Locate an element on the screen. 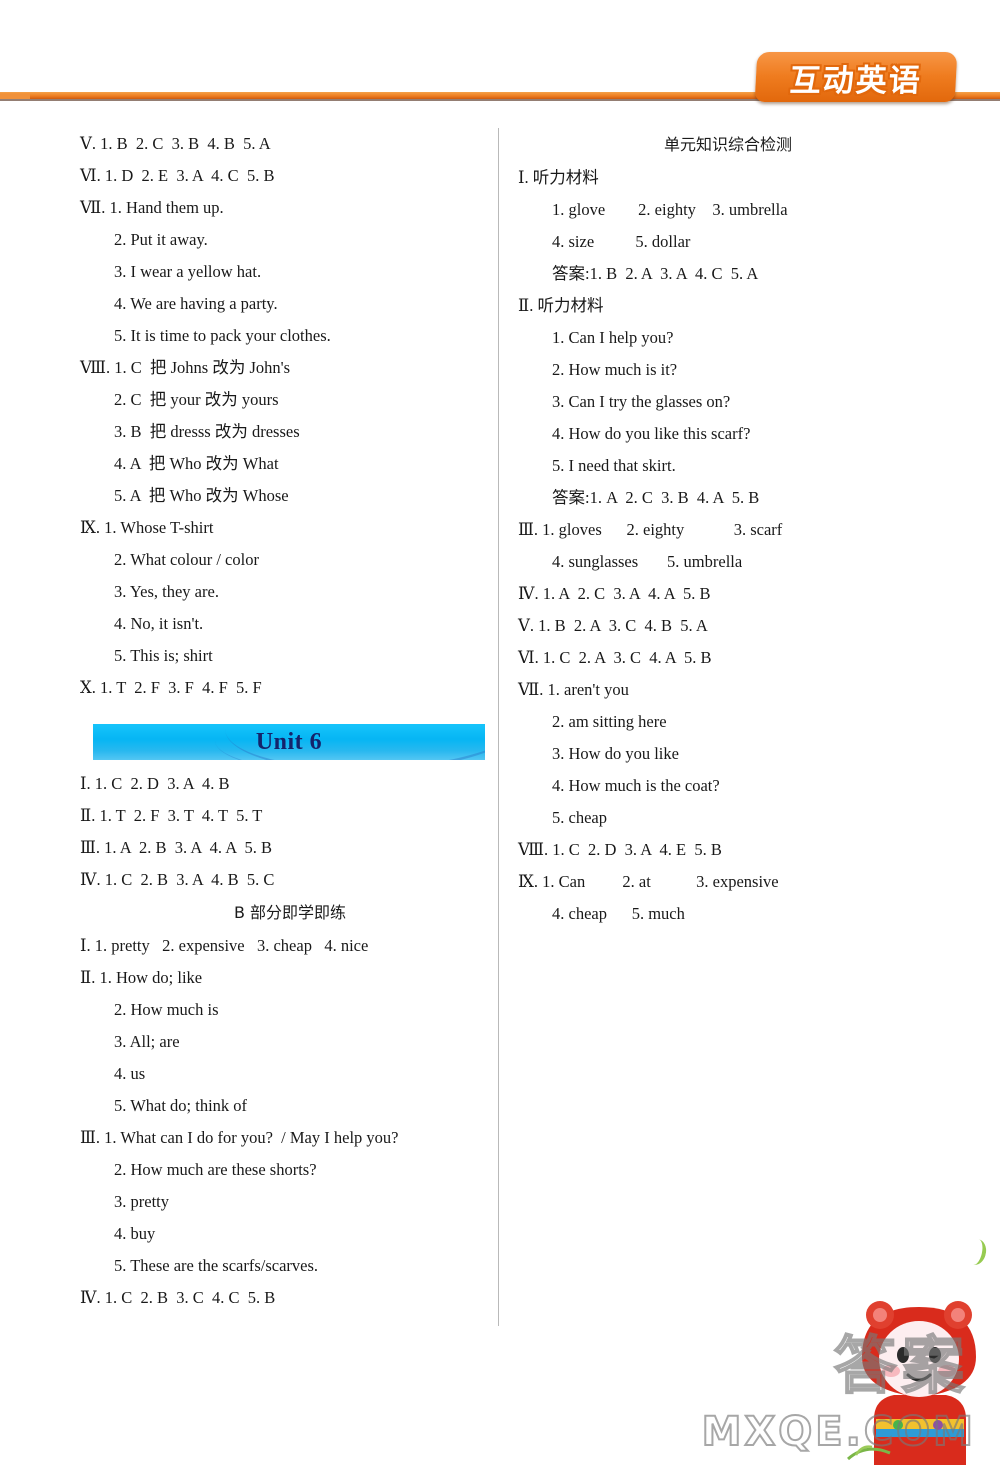 The image size is (1000, 1465). page-header: 互动英语 is located at coordinates (500, 59).